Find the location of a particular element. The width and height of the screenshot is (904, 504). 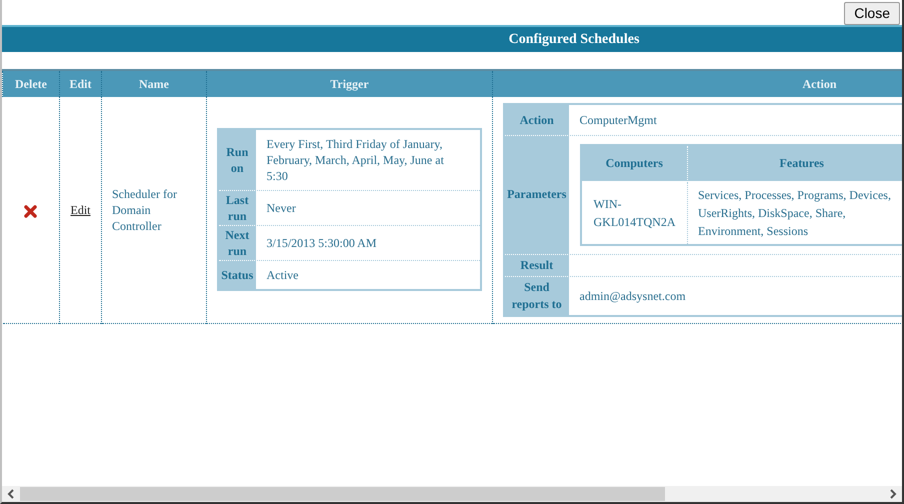

trigger-label: Last run is located at coordinates (237, 208).